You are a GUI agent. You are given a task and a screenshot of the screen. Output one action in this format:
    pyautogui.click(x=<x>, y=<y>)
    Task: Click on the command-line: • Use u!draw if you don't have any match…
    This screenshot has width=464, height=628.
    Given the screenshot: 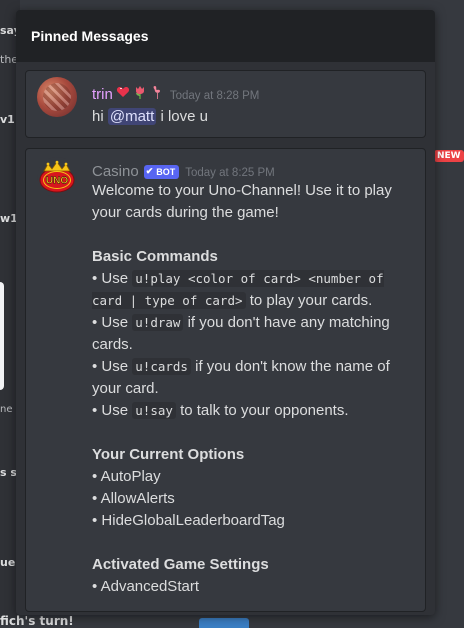 What is the action you would take?
    pyautogui.click(x=241, y=333)
    